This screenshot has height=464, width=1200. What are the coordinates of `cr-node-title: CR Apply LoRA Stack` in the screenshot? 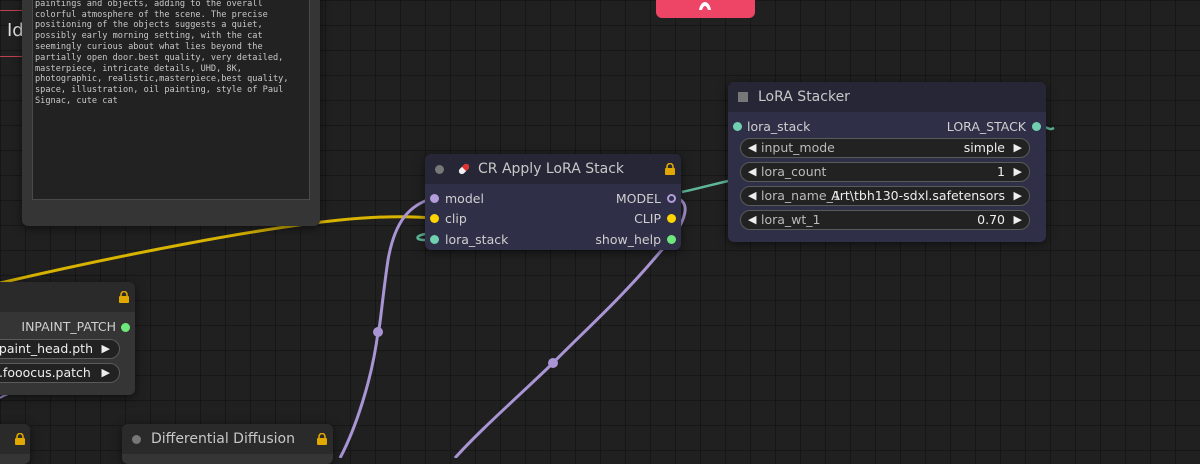 It's located at (551, 169).